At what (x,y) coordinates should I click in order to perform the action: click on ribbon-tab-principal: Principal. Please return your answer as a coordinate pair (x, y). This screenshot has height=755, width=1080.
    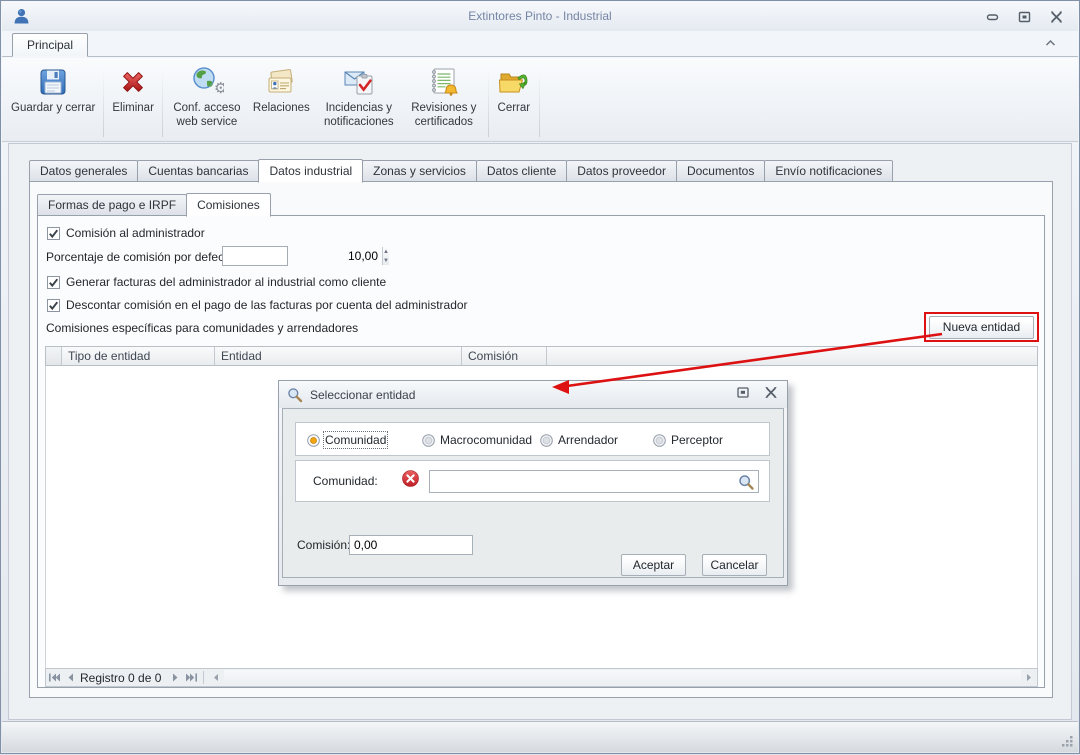
    Looking at the image, I should click on (50, 45).